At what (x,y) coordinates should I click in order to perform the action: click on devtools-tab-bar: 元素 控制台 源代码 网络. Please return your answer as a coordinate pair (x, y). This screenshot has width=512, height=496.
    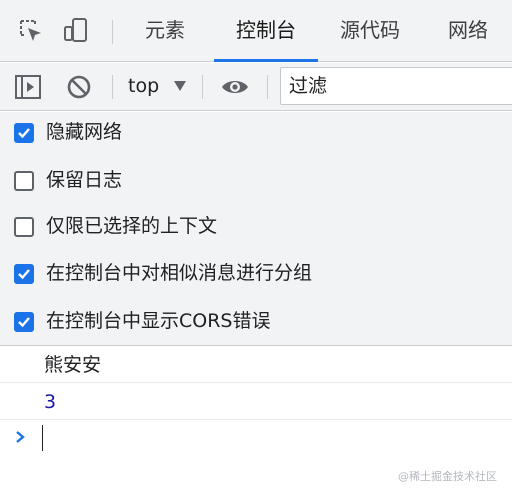
    Looking at the image, I should click on (256, 31).